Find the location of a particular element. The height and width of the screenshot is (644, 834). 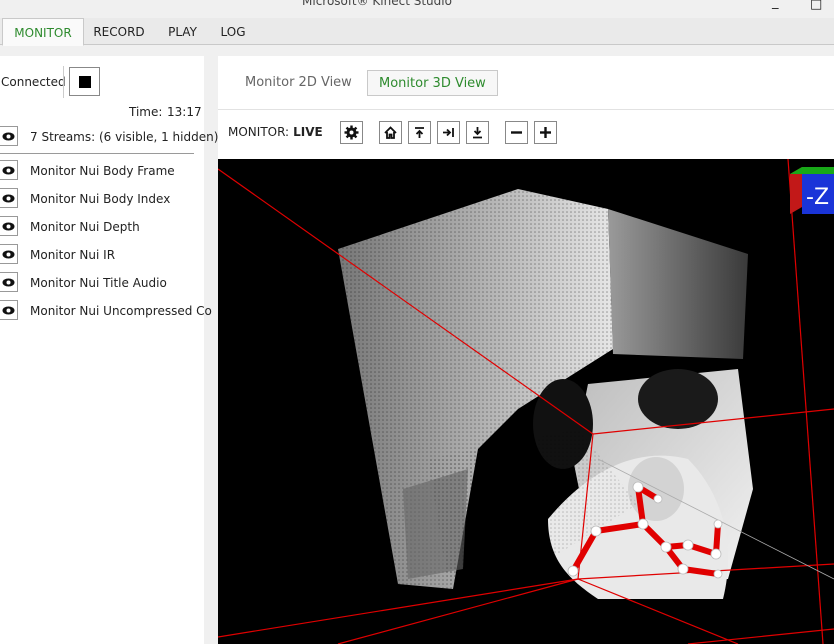

stop-icon is located at coordinates (85, 82).